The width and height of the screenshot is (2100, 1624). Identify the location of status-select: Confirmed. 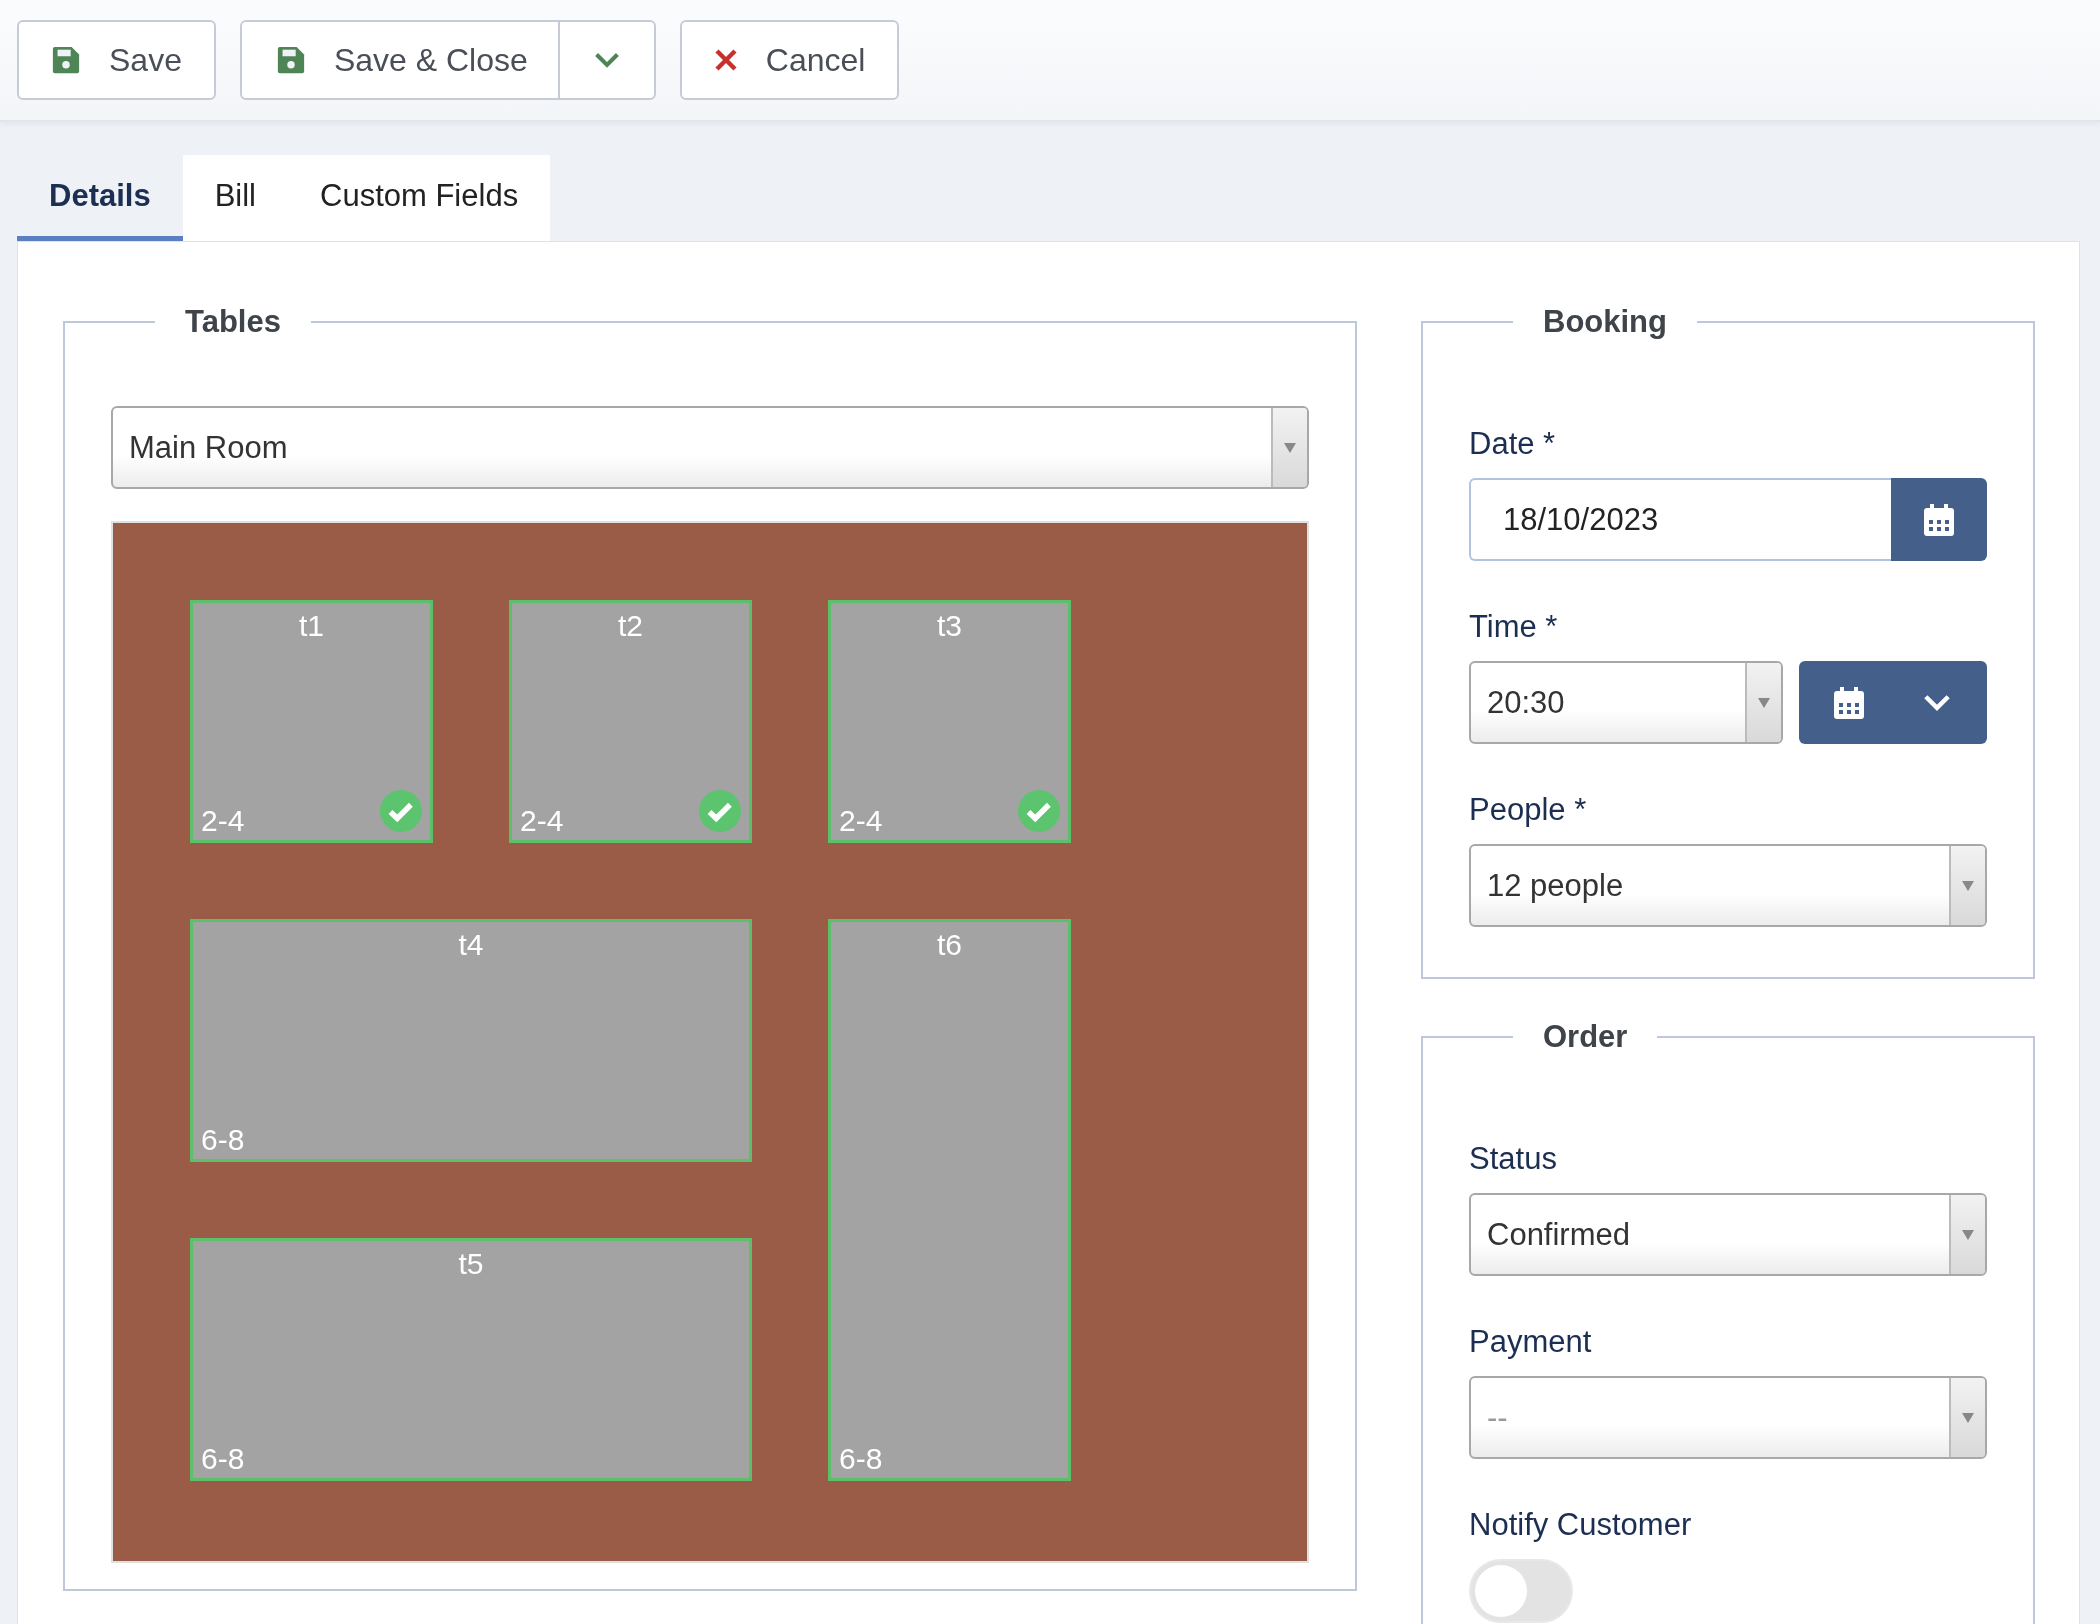
(1728, 1234).